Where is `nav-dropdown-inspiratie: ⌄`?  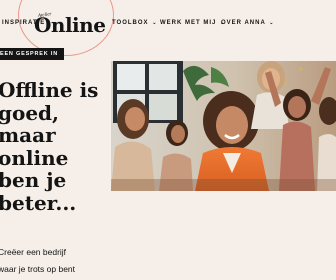 nav-dropdown-inspiratie: ⌄ is located at coordinates (97, 23).